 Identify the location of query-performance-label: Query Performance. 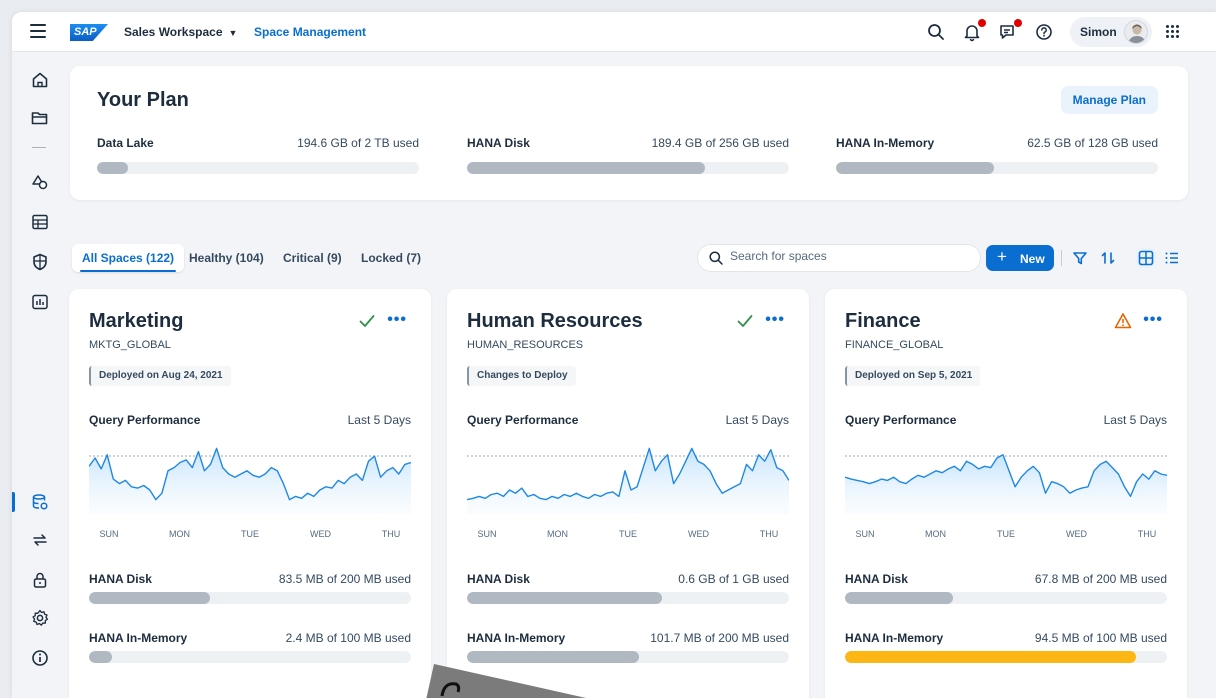
(523, 420).